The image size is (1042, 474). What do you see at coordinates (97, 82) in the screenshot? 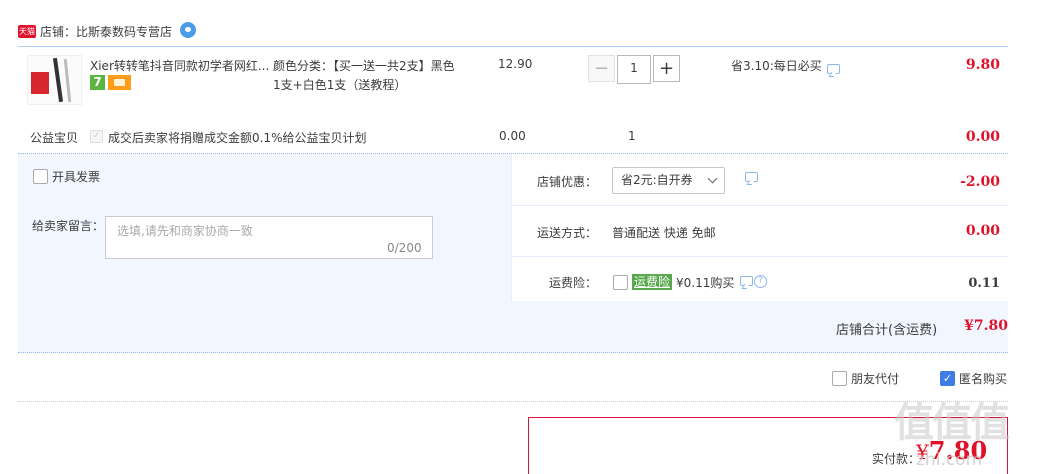
I see `seven-day-return-icon: 7` at bounding box center [97, 82].